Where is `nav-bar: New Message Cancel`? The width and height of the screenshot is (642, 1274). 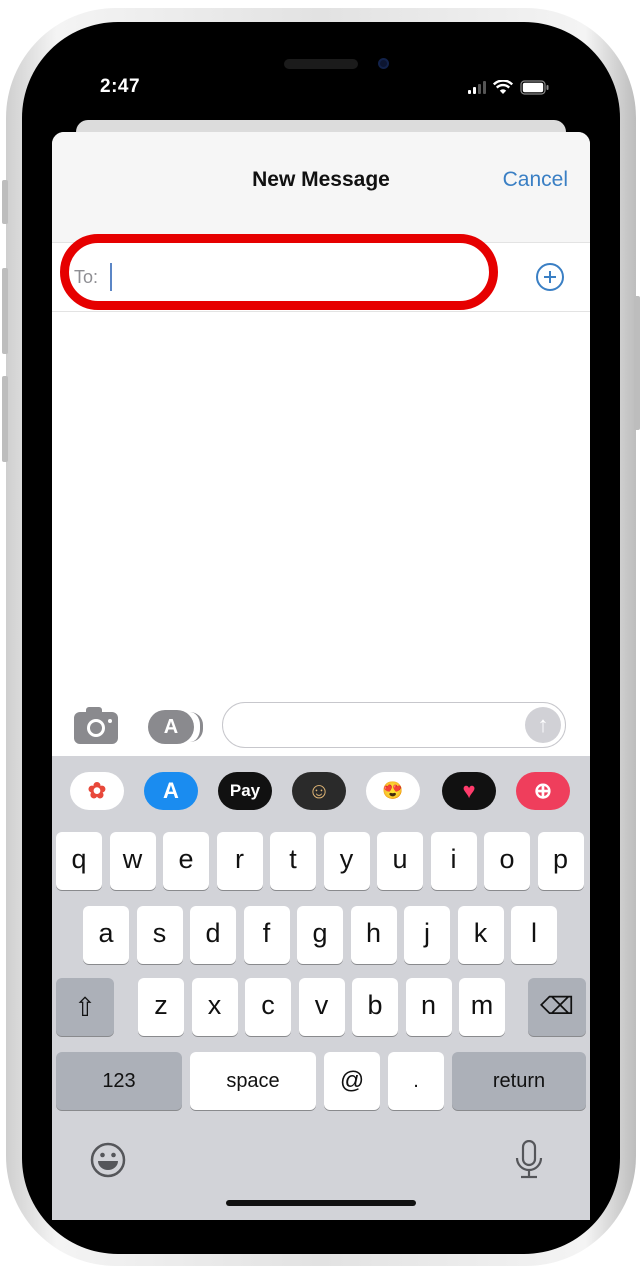
nav-bar: New Message Cancel is located at coordinates (321, 187).